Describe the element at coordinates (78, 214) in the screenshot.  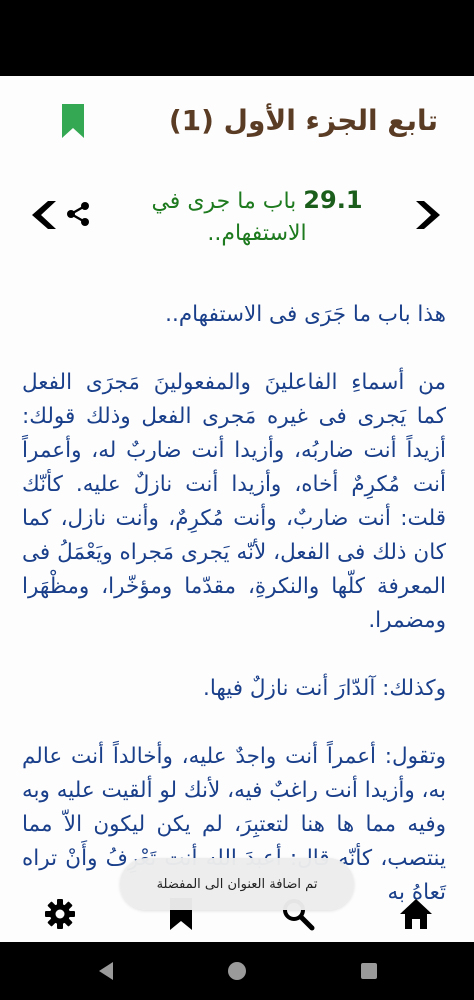
I see `share-icon` at that location.